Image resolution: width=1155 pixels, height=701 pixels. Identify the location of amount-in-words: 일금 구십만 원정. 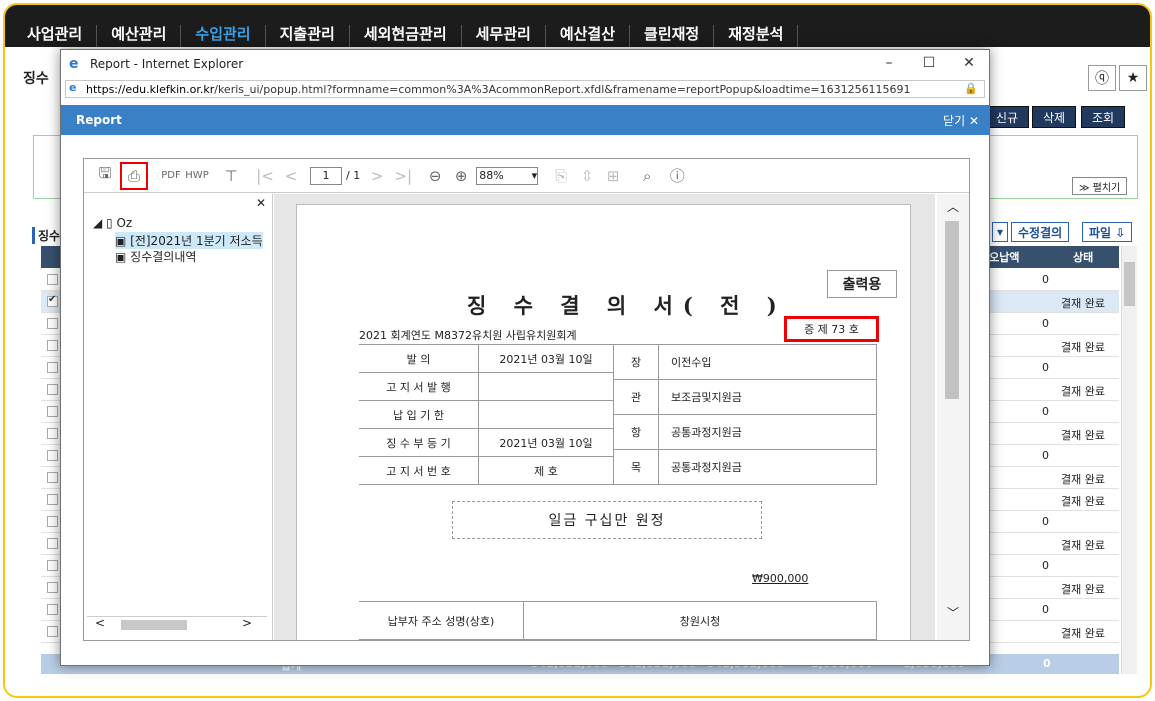
(607, 520).